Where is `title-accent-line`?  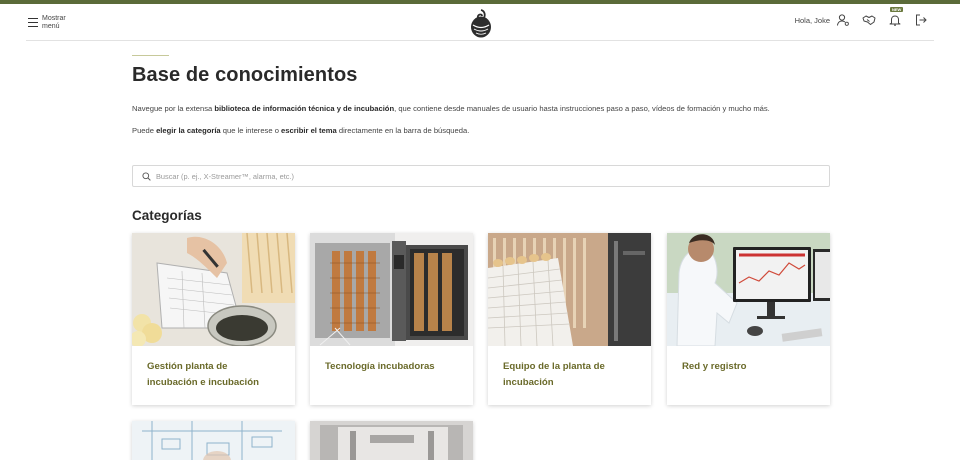
title-accent-line is located at coordinates (150, 55).